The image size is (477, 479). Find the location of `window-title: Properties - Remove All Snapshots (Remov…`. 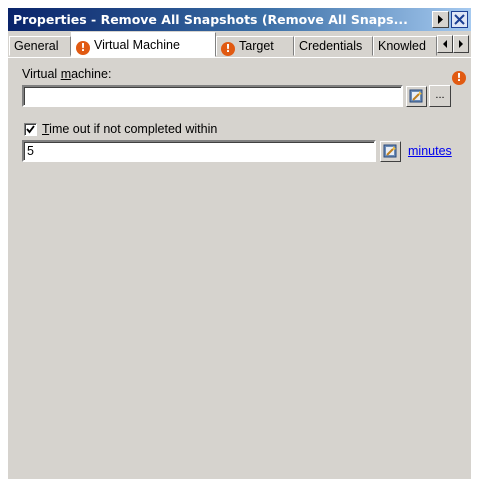

window-title: Properties - Remove All Snapshots (Remov… is located at coordinates (210, 19).